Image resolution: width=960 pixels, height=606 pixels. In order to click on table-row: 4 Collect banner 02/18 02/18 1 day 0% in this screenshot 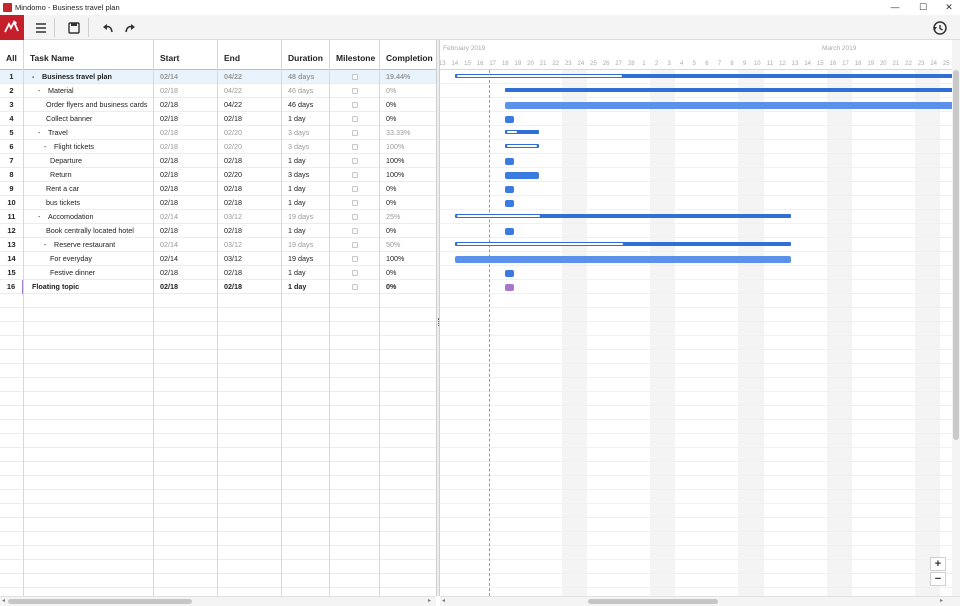, I will do `click(218, 119)`.